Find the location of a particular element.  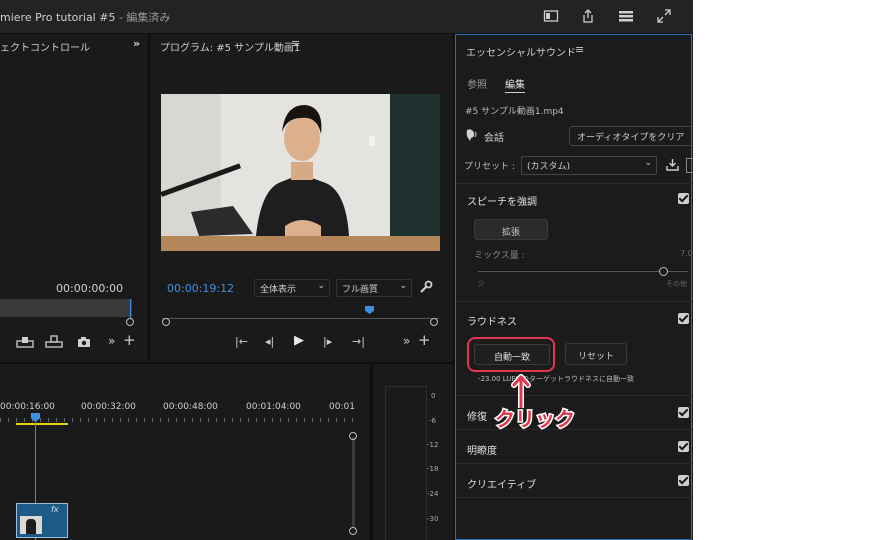

edit-status: - 編集済み is located at coordinates (143, 17).